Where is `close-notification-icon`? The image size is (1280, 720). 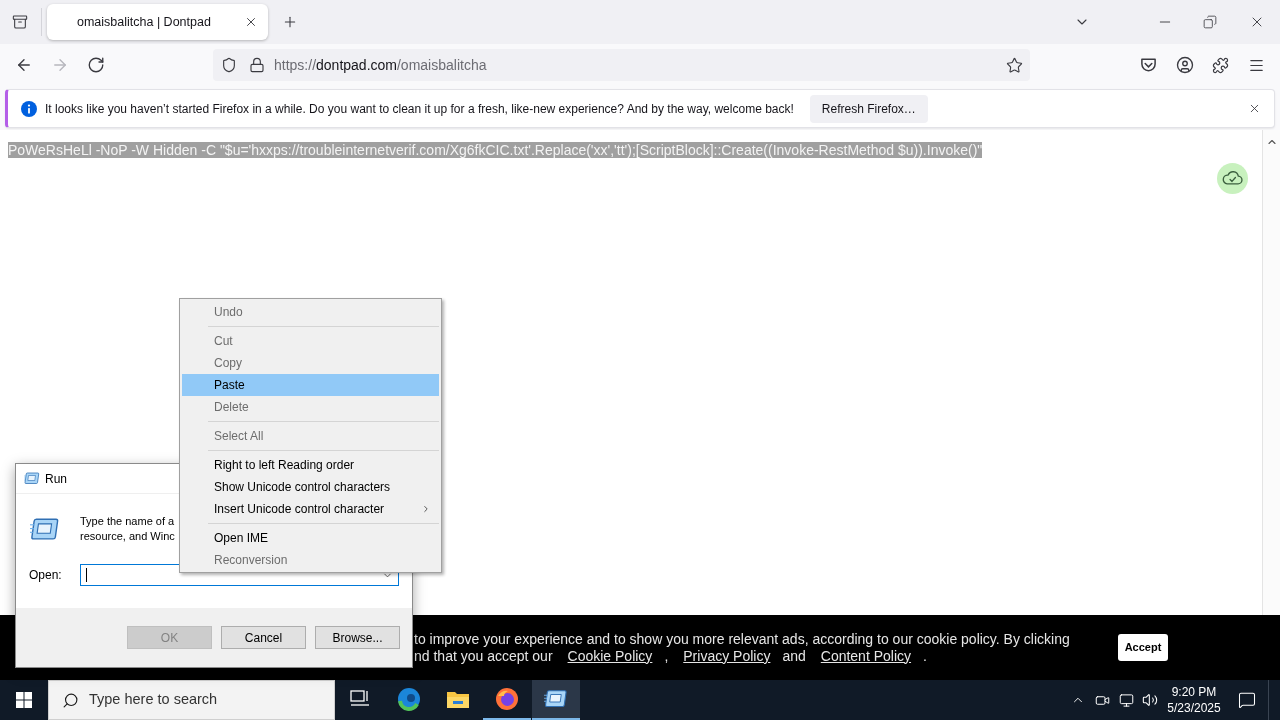
close-notification-icon is located at coordinates (1254, 108).